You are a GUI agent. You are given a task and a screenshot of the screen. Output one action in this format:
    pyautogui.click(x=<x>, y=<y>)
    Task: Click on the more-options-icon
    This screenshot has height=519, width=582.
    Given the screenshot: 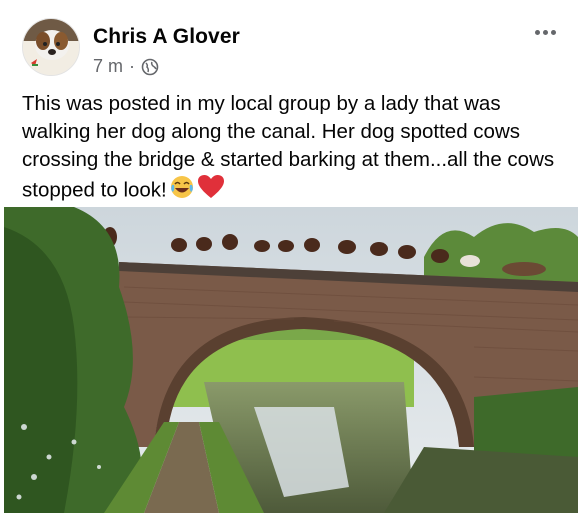 What is the action you would take?
    pyautogui.click(x=545, y=32)
    